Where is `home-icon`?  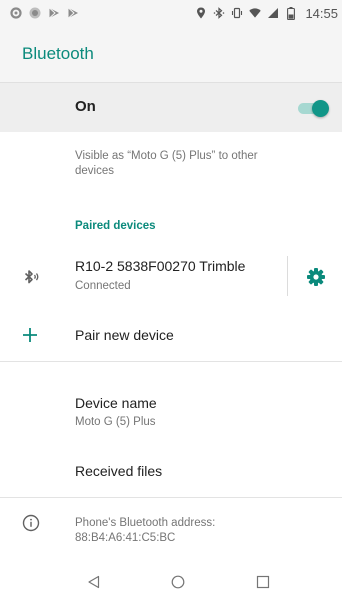
home-icon is located at coordinates (178, 582).